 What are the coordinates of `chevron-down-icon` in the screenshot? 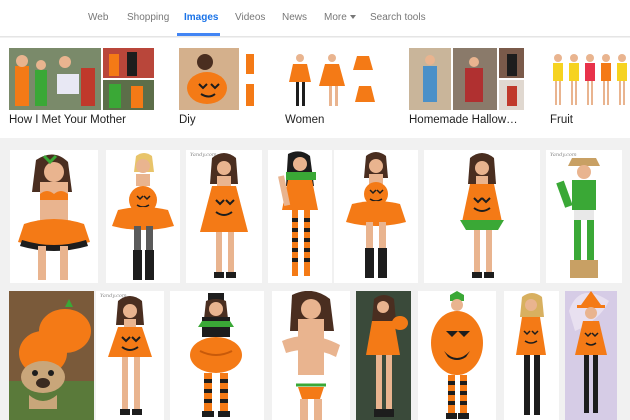 It's located at (352, 17).